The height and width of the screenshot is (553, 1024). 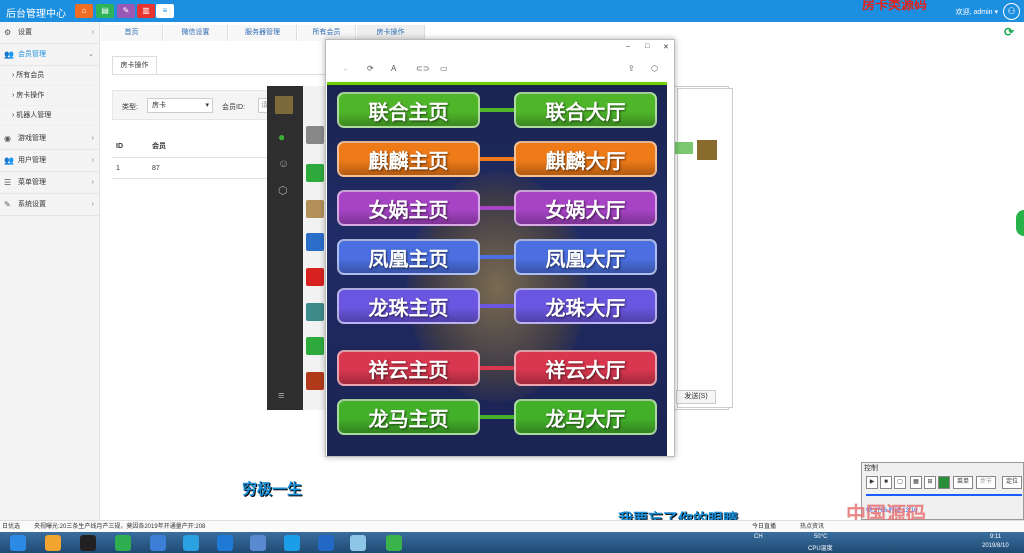 What do you see at coordinates (346, 68) in the screenshot?
I see `back-icon: ←` at bounding box center [346, 68].